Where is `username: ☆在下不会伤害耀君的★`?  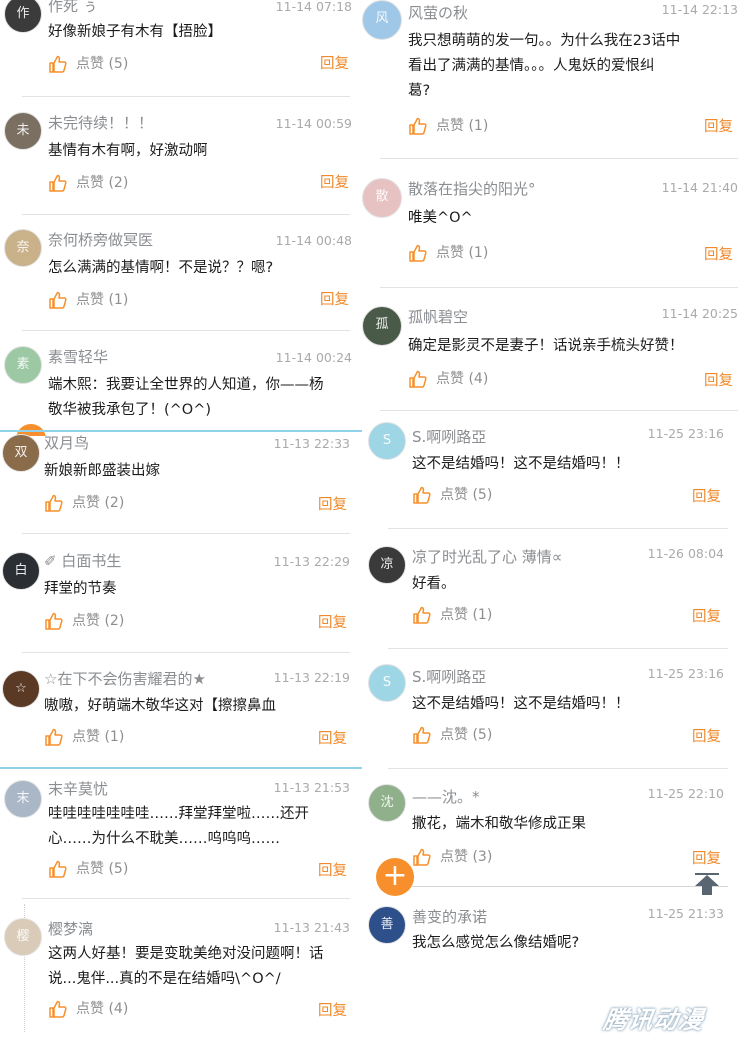 username: ☆在下不会伤害耀君的★ is located at coordinates (125, 679).